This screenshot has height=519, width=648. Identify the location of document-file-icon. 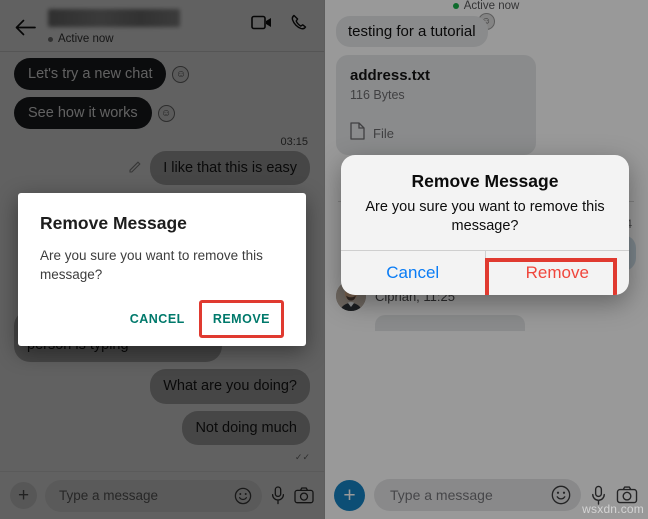
(357, 133).